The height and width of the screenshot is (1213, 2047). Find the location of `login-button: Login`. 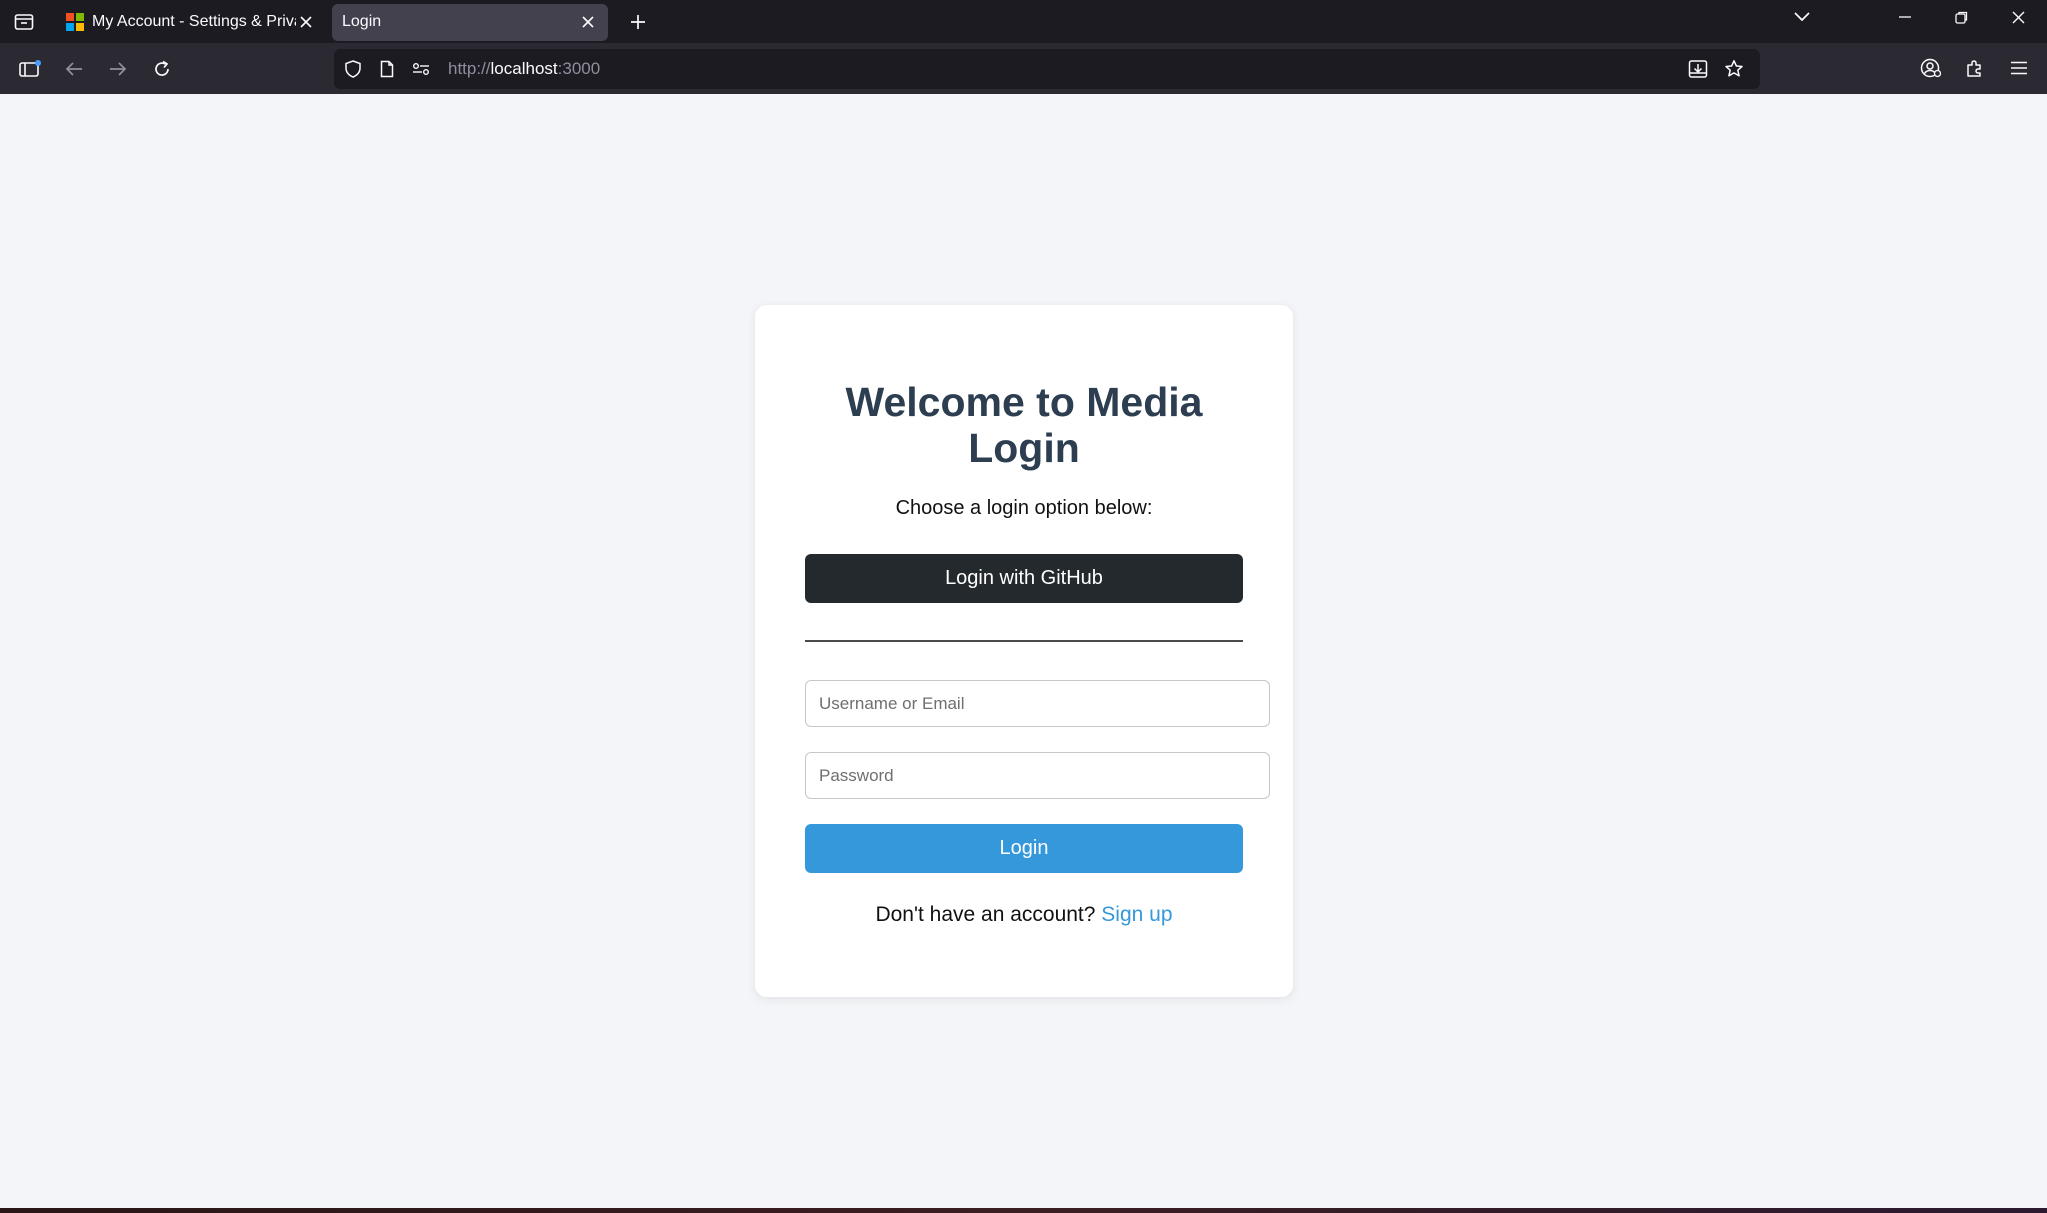

login-button: Login is located at coordinates (1024, 848).